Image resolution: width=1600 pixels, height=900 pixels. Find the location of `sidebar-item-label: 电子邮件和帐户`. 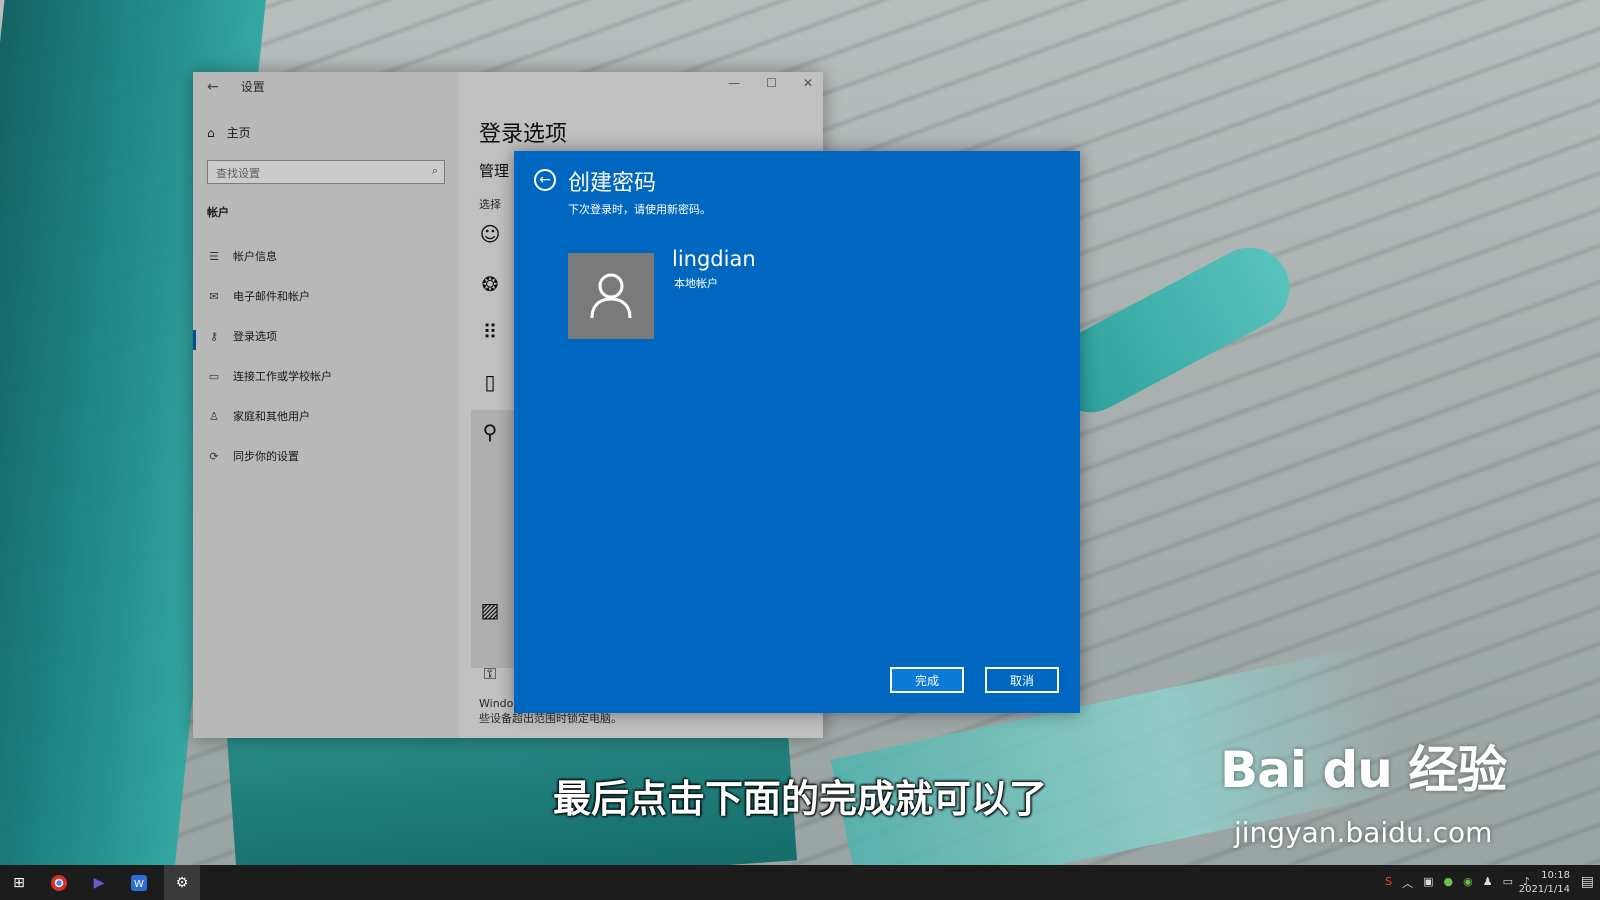

sidebar-item-label: 电子邮件和帐户 is located at coordinates (271, 296).